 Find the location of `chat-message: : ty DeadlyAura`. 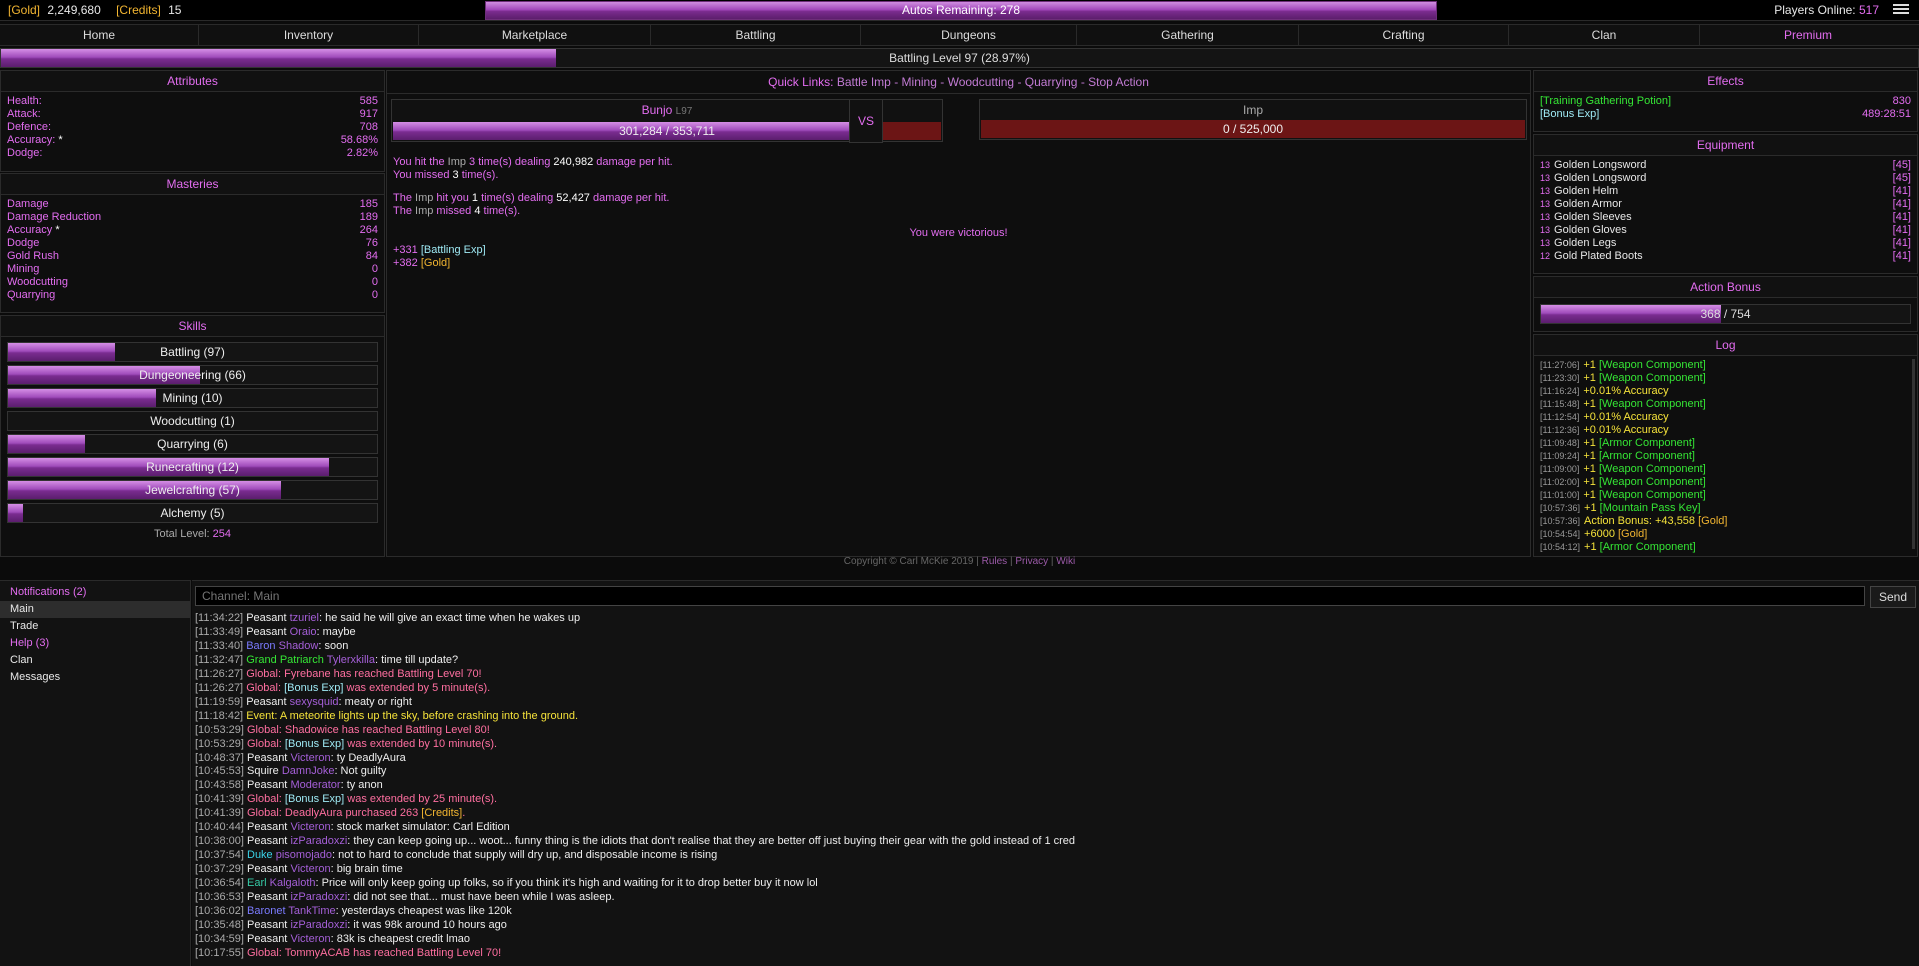

chat-message: : ty DeadlyAura is located at coordinates (368, 757).